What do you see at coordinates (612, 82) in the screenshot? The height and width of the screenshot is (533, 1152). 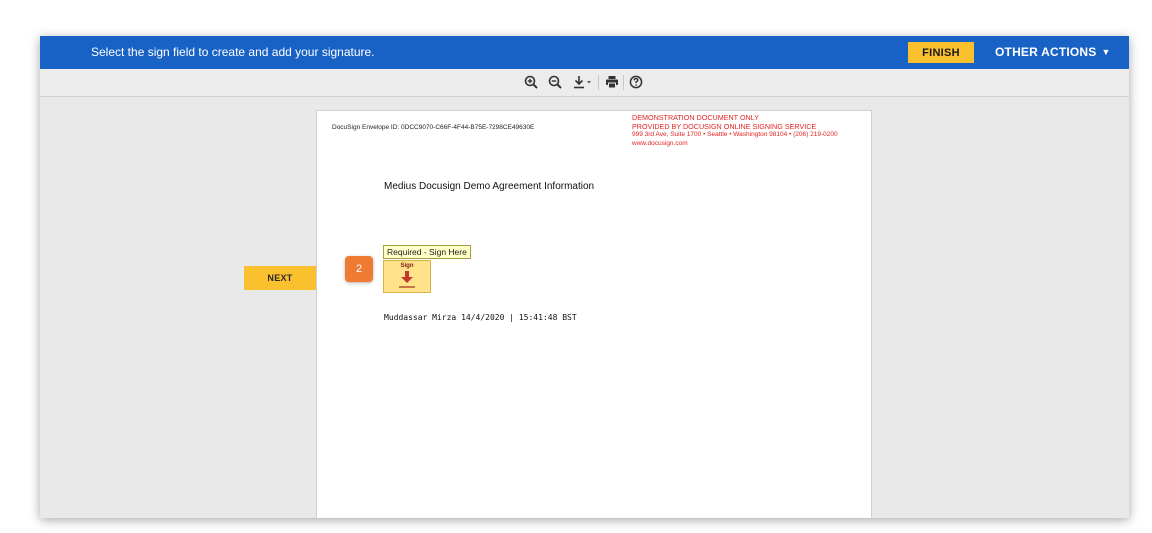 I see `print-icon` at bounding box center [612, 82].